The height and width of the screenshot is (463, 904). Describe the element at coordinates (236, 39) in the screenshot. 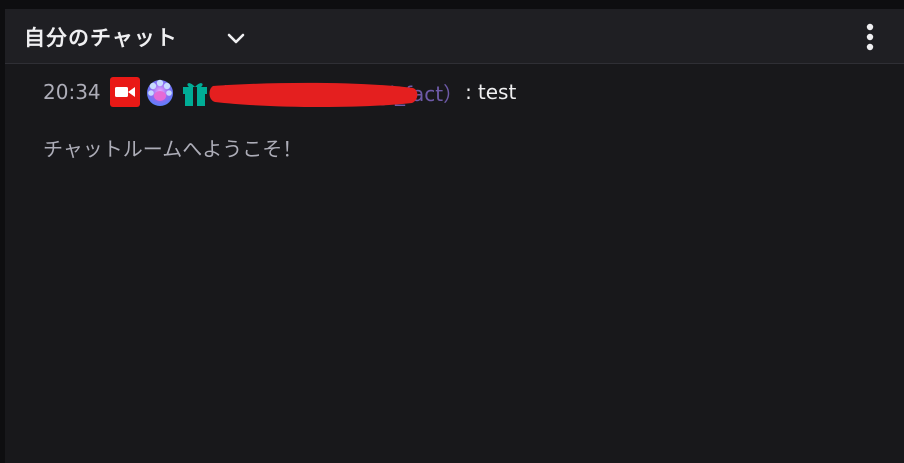

I see `chevron-down-icon` at that location.